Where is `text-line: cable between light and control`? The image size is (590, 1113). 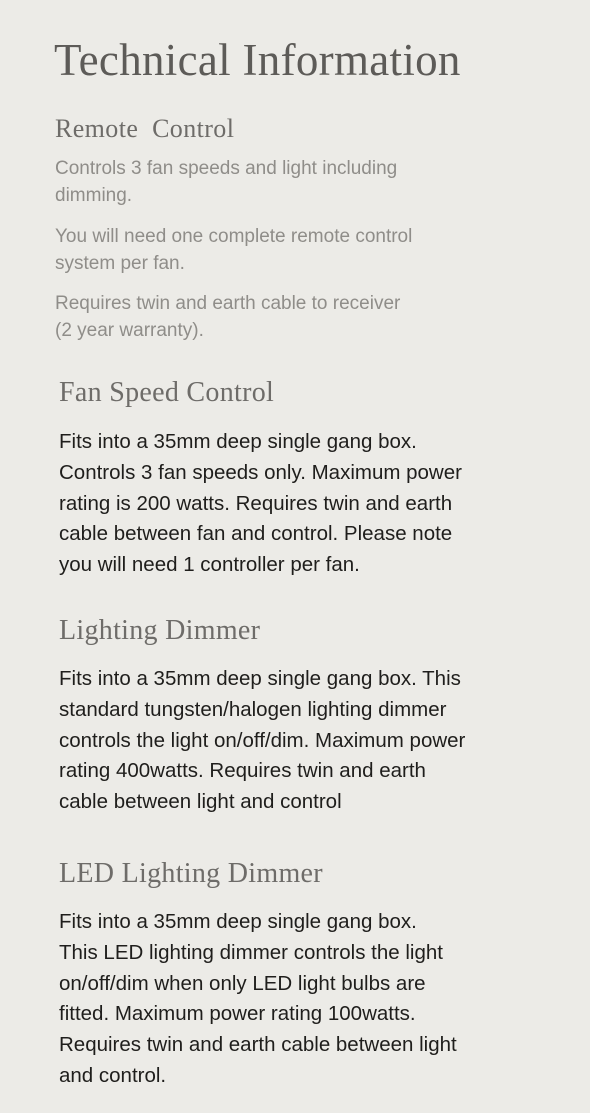
text-line: cable between light and control is located at coordinates (200, 802).